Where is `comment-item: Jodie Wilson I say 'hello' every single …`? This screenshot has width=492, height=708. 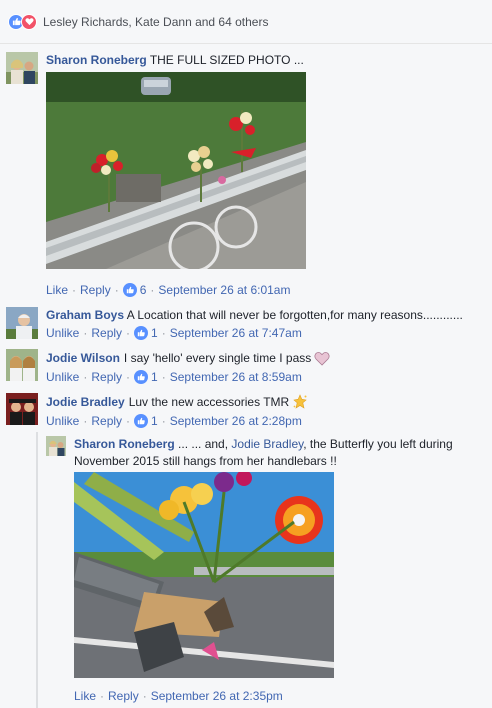
comment-item: Jodie Wilson I say 'hello' every single … is located at coordinates (246, 366).